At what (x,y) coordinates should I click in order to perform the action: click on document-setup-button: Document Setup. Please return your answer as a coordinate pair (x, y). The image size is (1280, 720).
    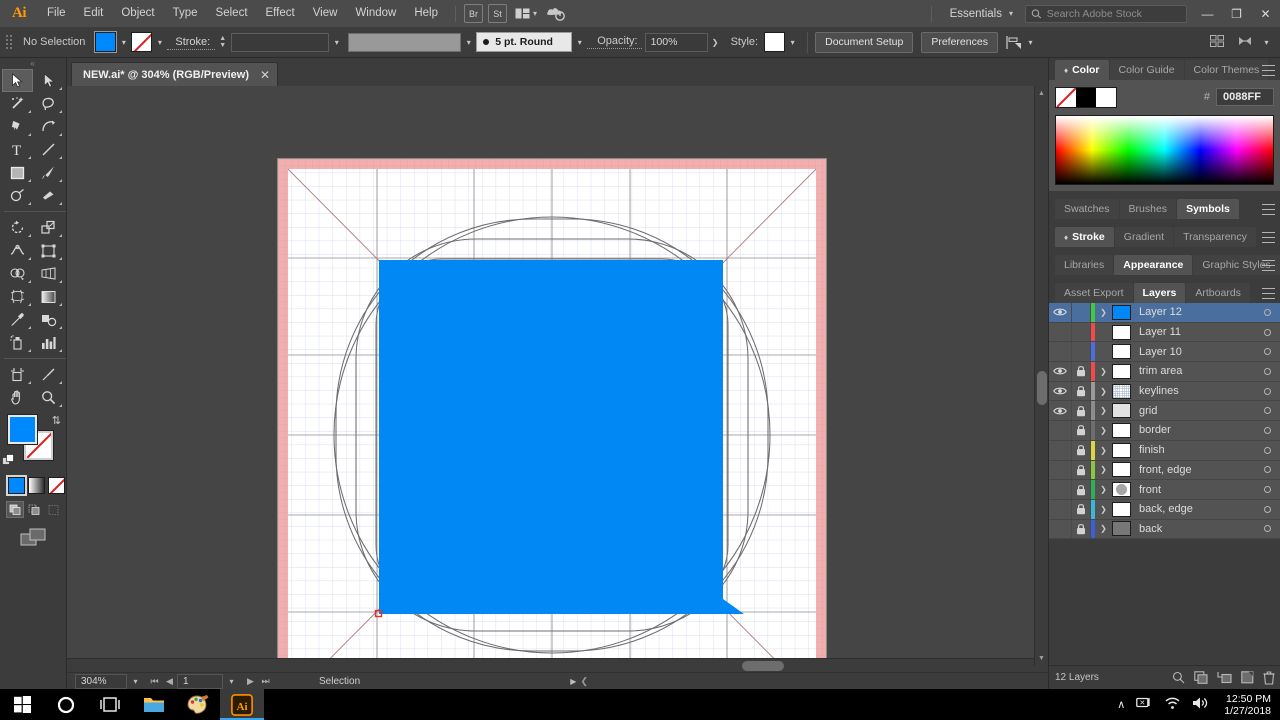
    Looking at the image, I should click on (864, 42).